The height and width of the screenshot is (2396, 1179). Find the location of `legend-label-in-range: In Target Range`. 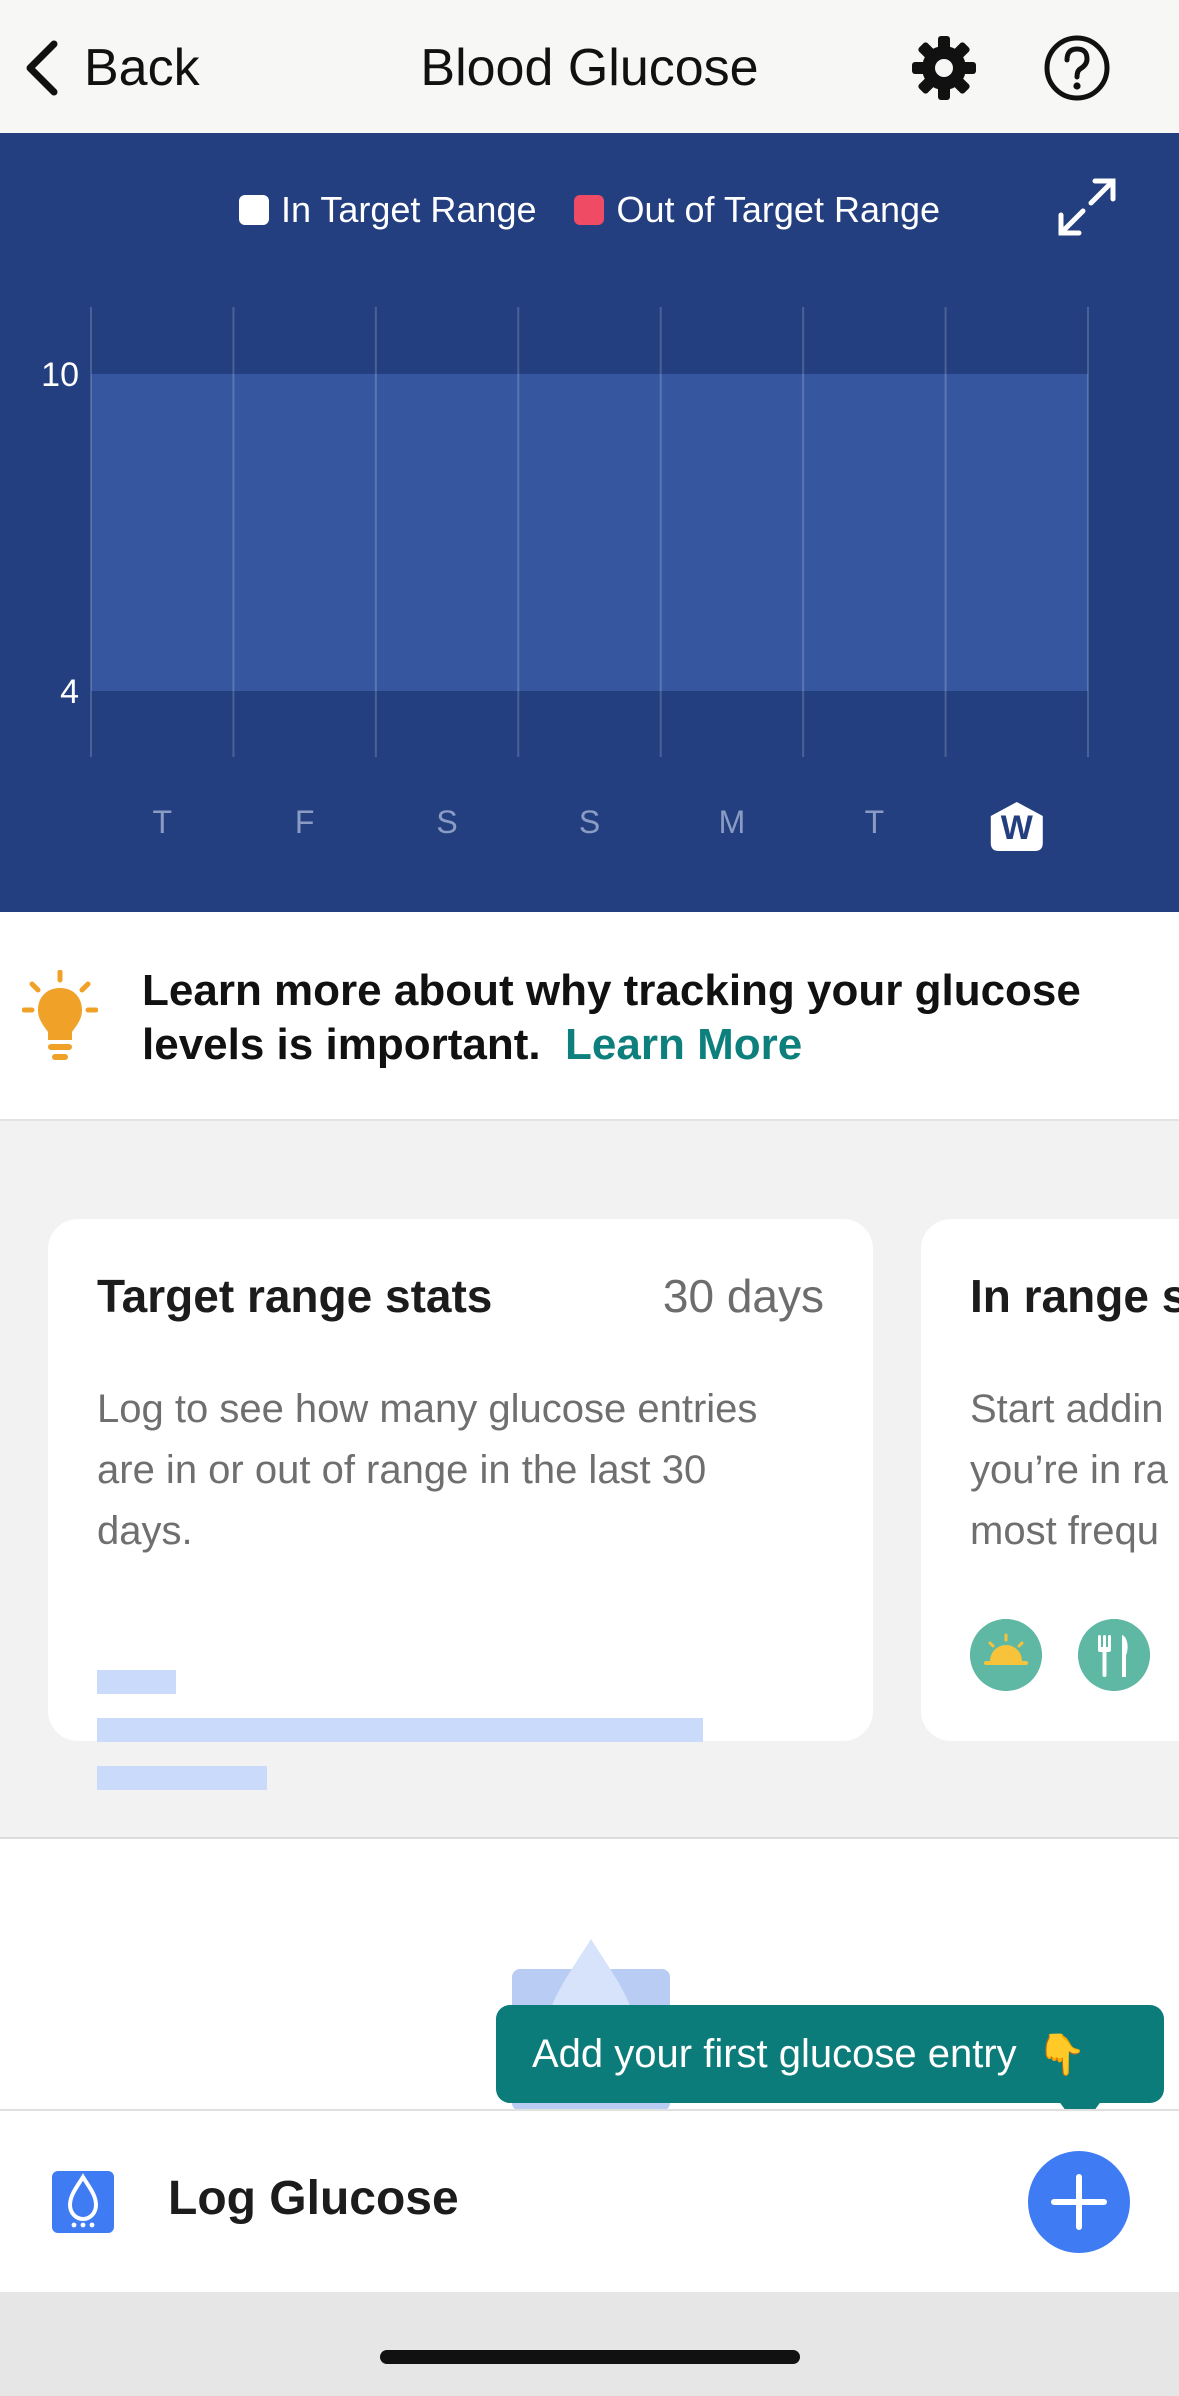

legend-label-in-range: In Target Range is located at coordinates (408, 209).